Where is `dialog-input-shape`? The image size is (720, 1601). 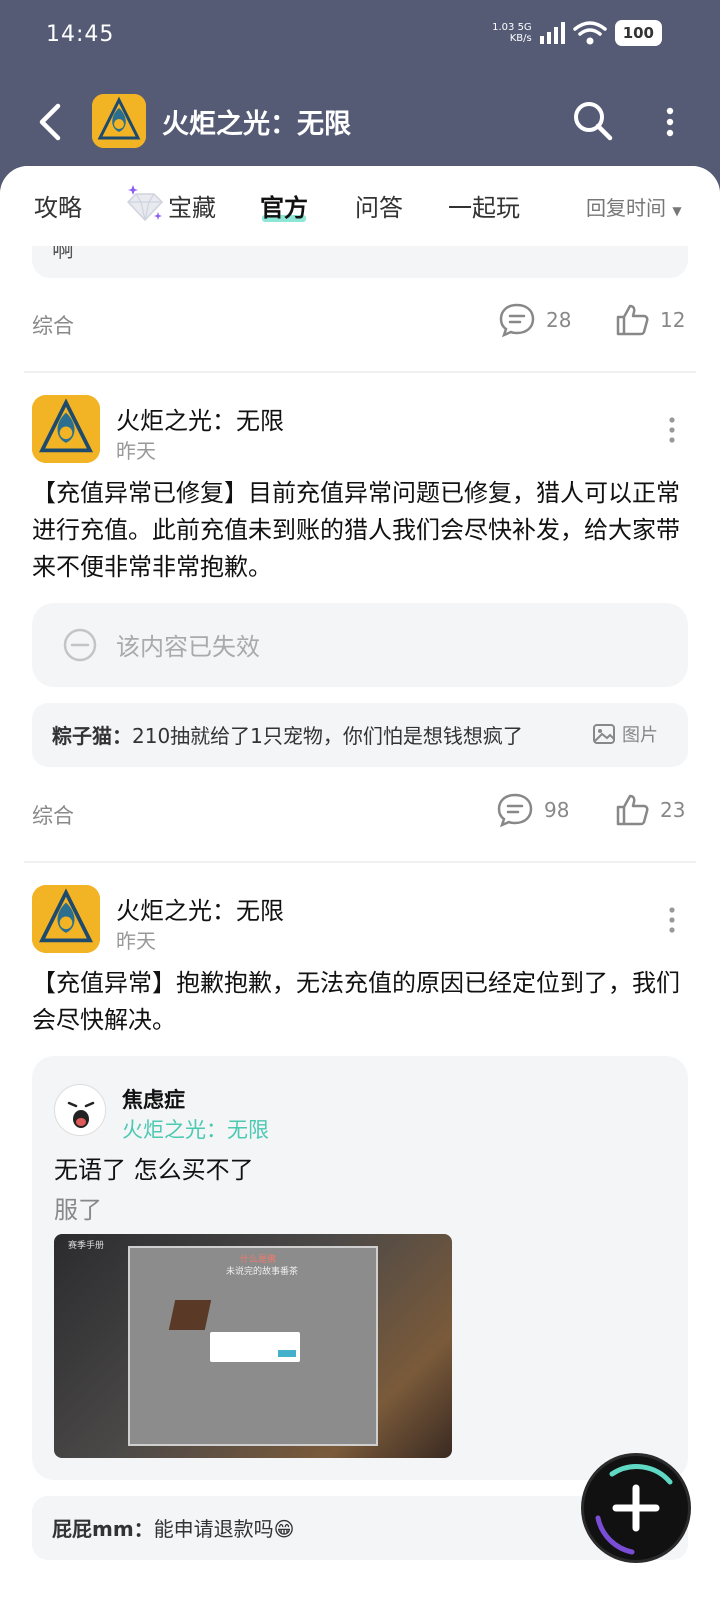
dialog-input-shape is located at coordinates (255, 1347).